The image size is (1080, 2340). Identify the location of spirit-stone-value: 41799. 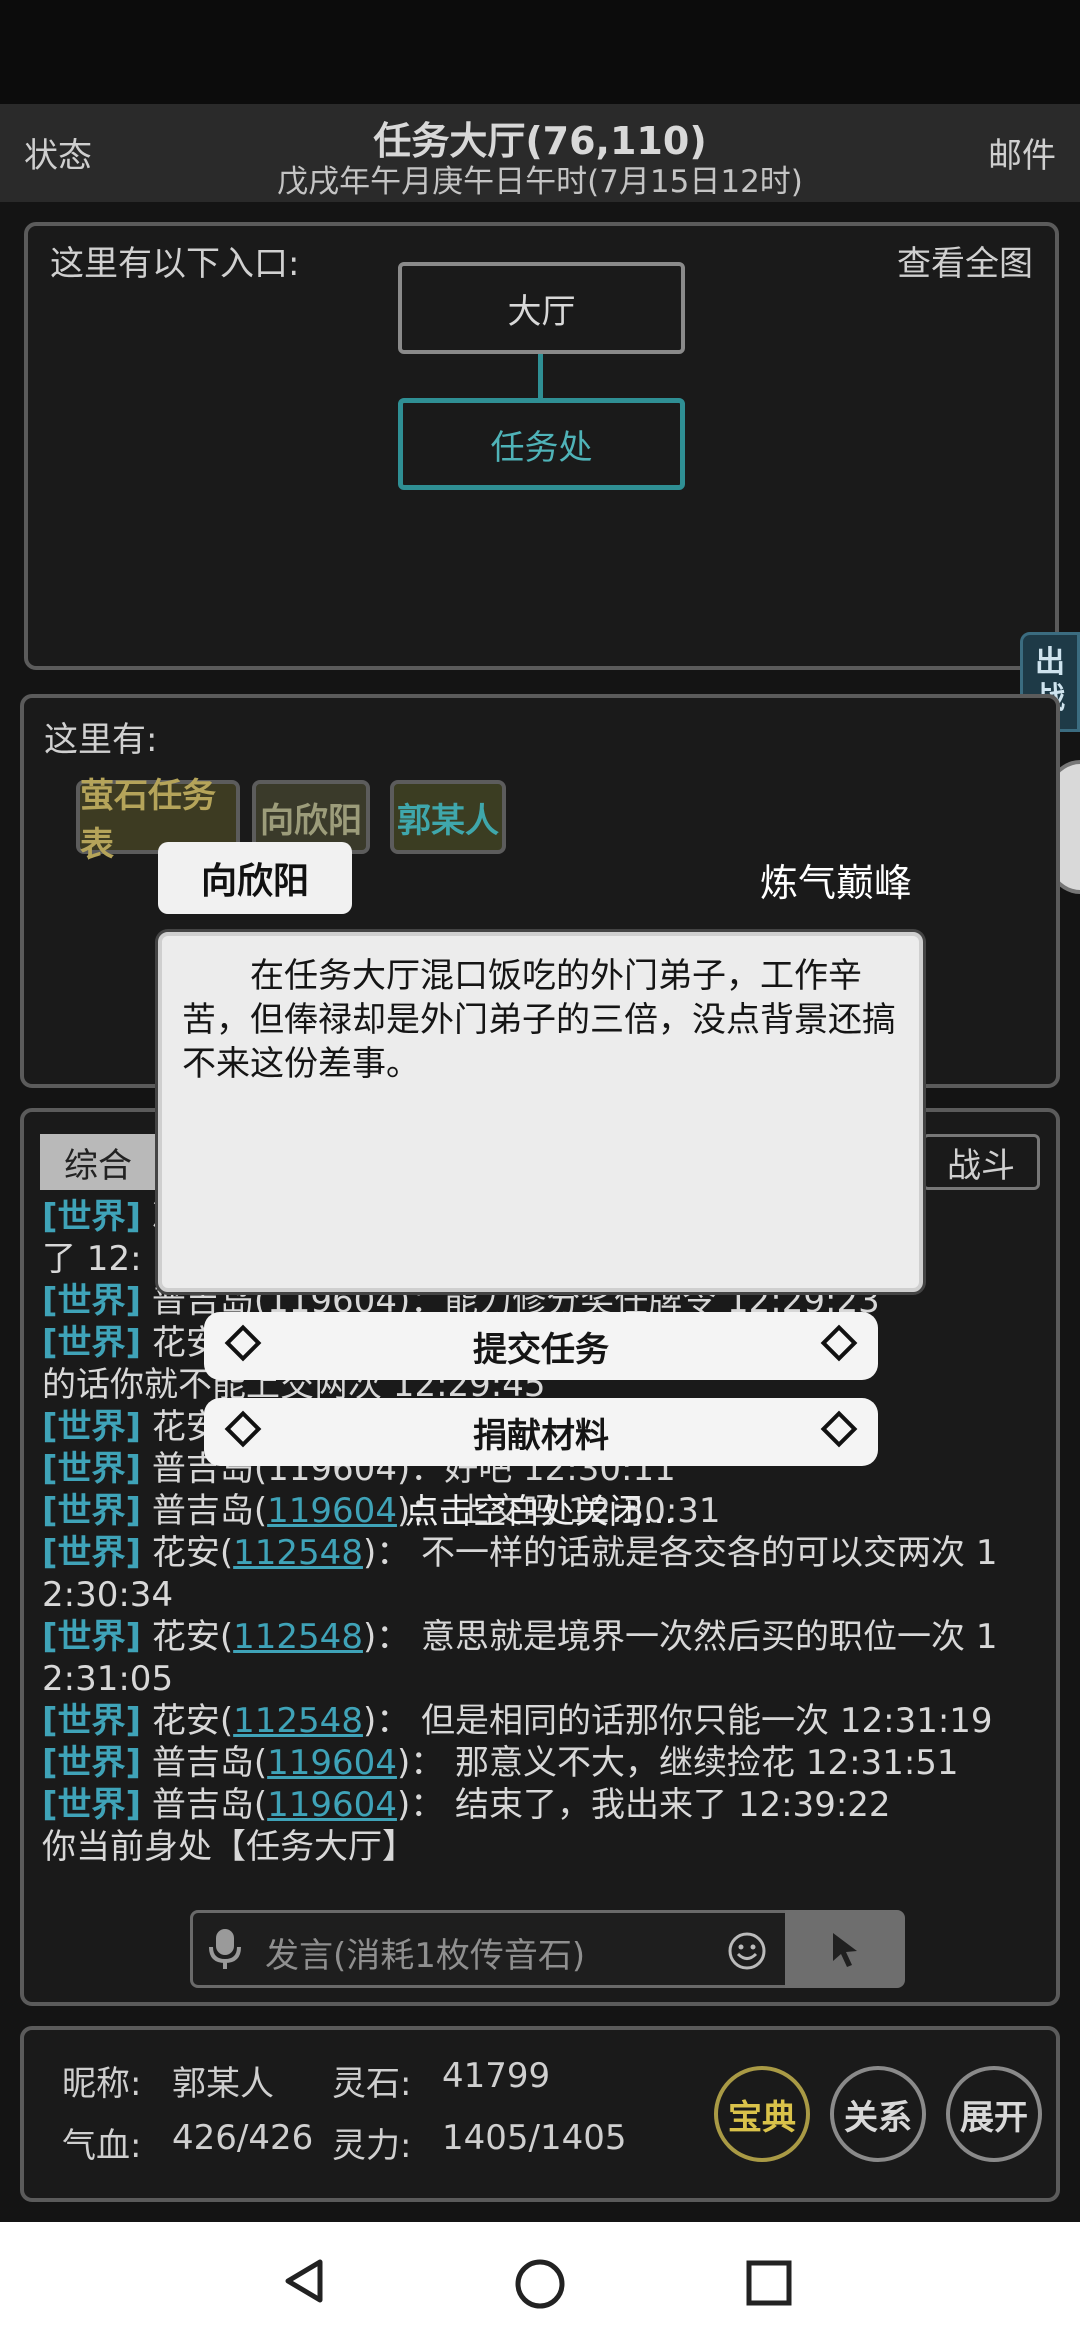
(496, 2076).